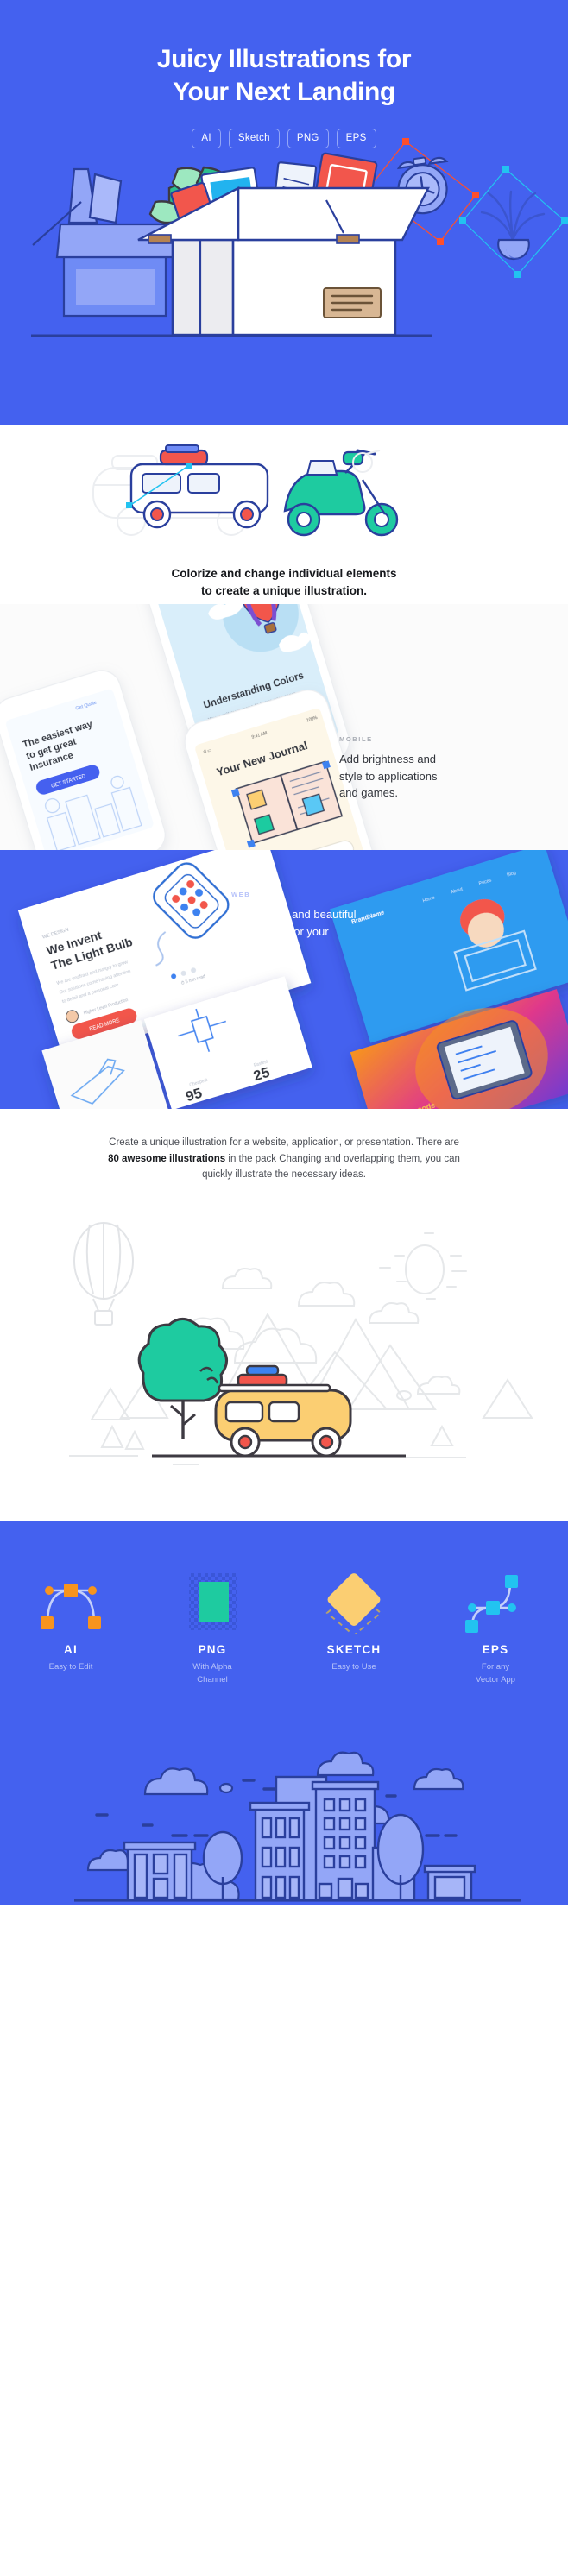 Image resolution: width=568 pixels, height=2576 pixels. Describe the element at coordinates (280, 931) in the screenshot. I see `web-blurb-line-2: illustrations for your` at that location.